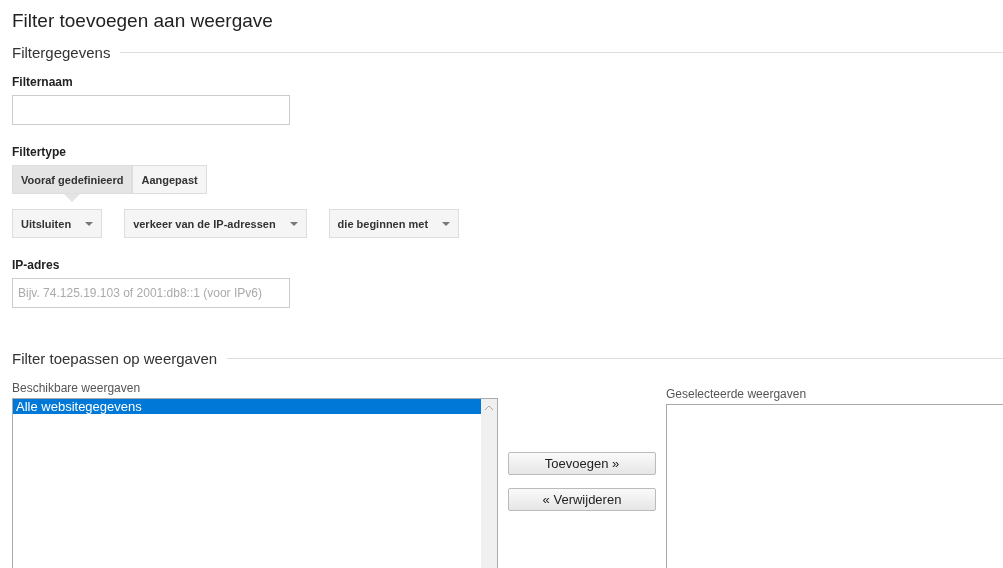  Describe the element at coordinates (255, 483) in the screenshot. I see `available-views-list: Alle websitegegevens` at that location.